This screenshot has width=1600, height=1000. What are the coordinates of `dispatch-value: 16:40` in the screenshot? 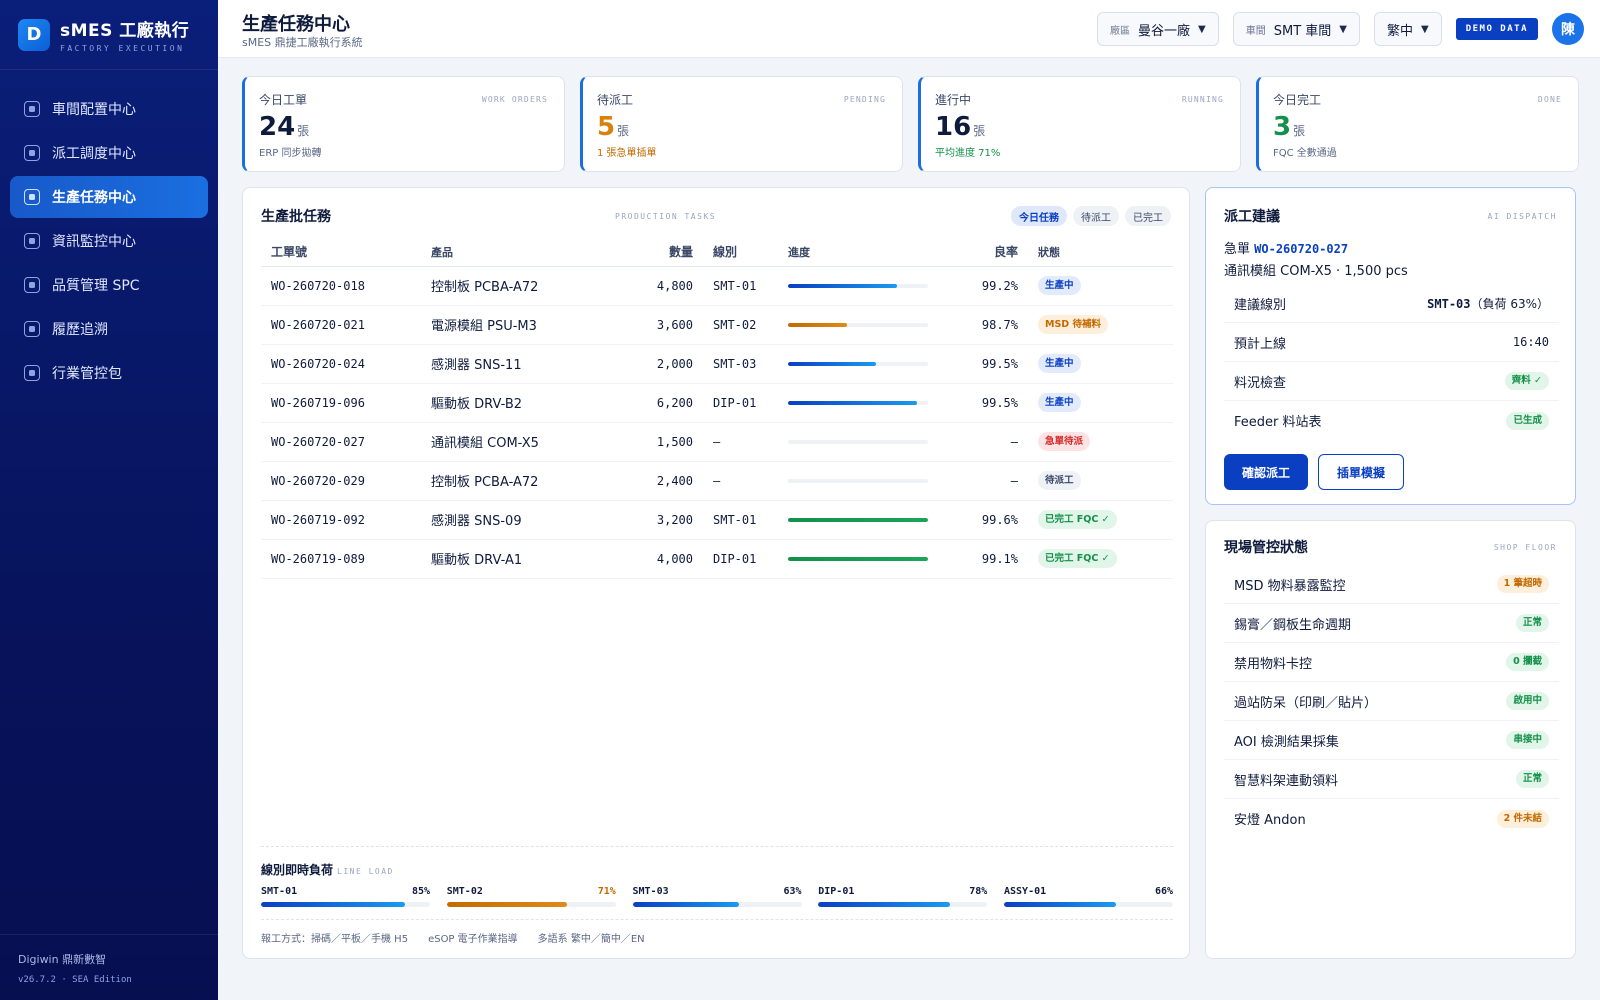 It's located at (1531, 342).